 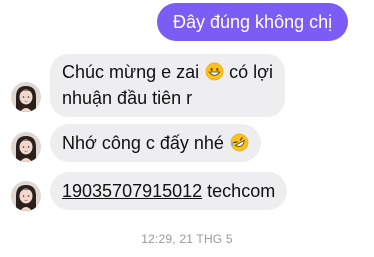 What do you see at coordinates (251, 72) in the screenshot?
I see `message-text: có lợi` at bounding box center [251, 72].